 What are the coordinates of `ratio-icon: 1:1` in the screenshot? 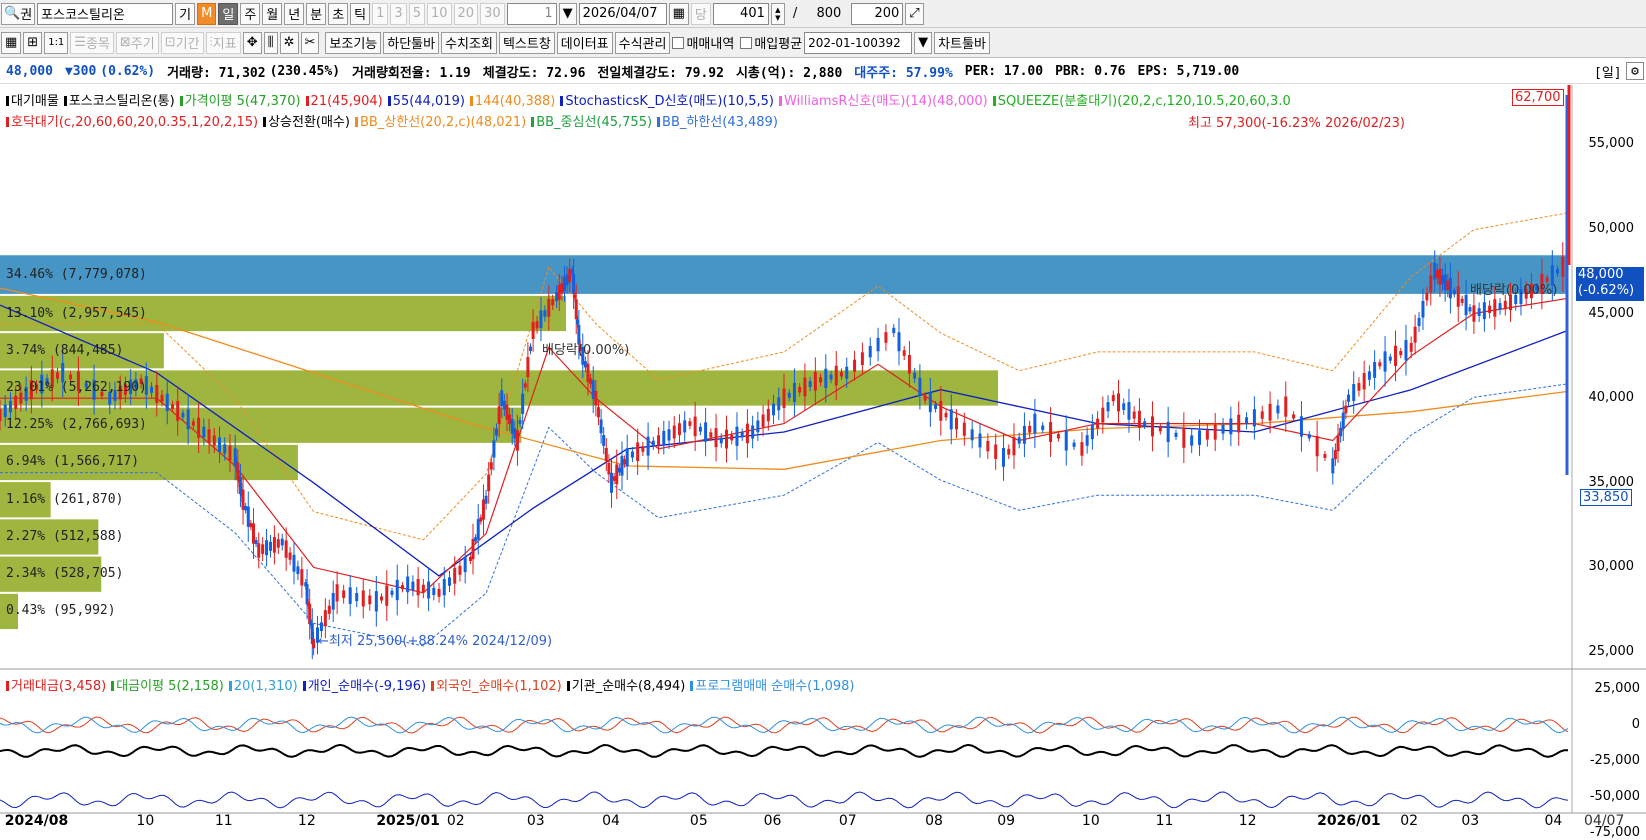 It's located at (56, 42).